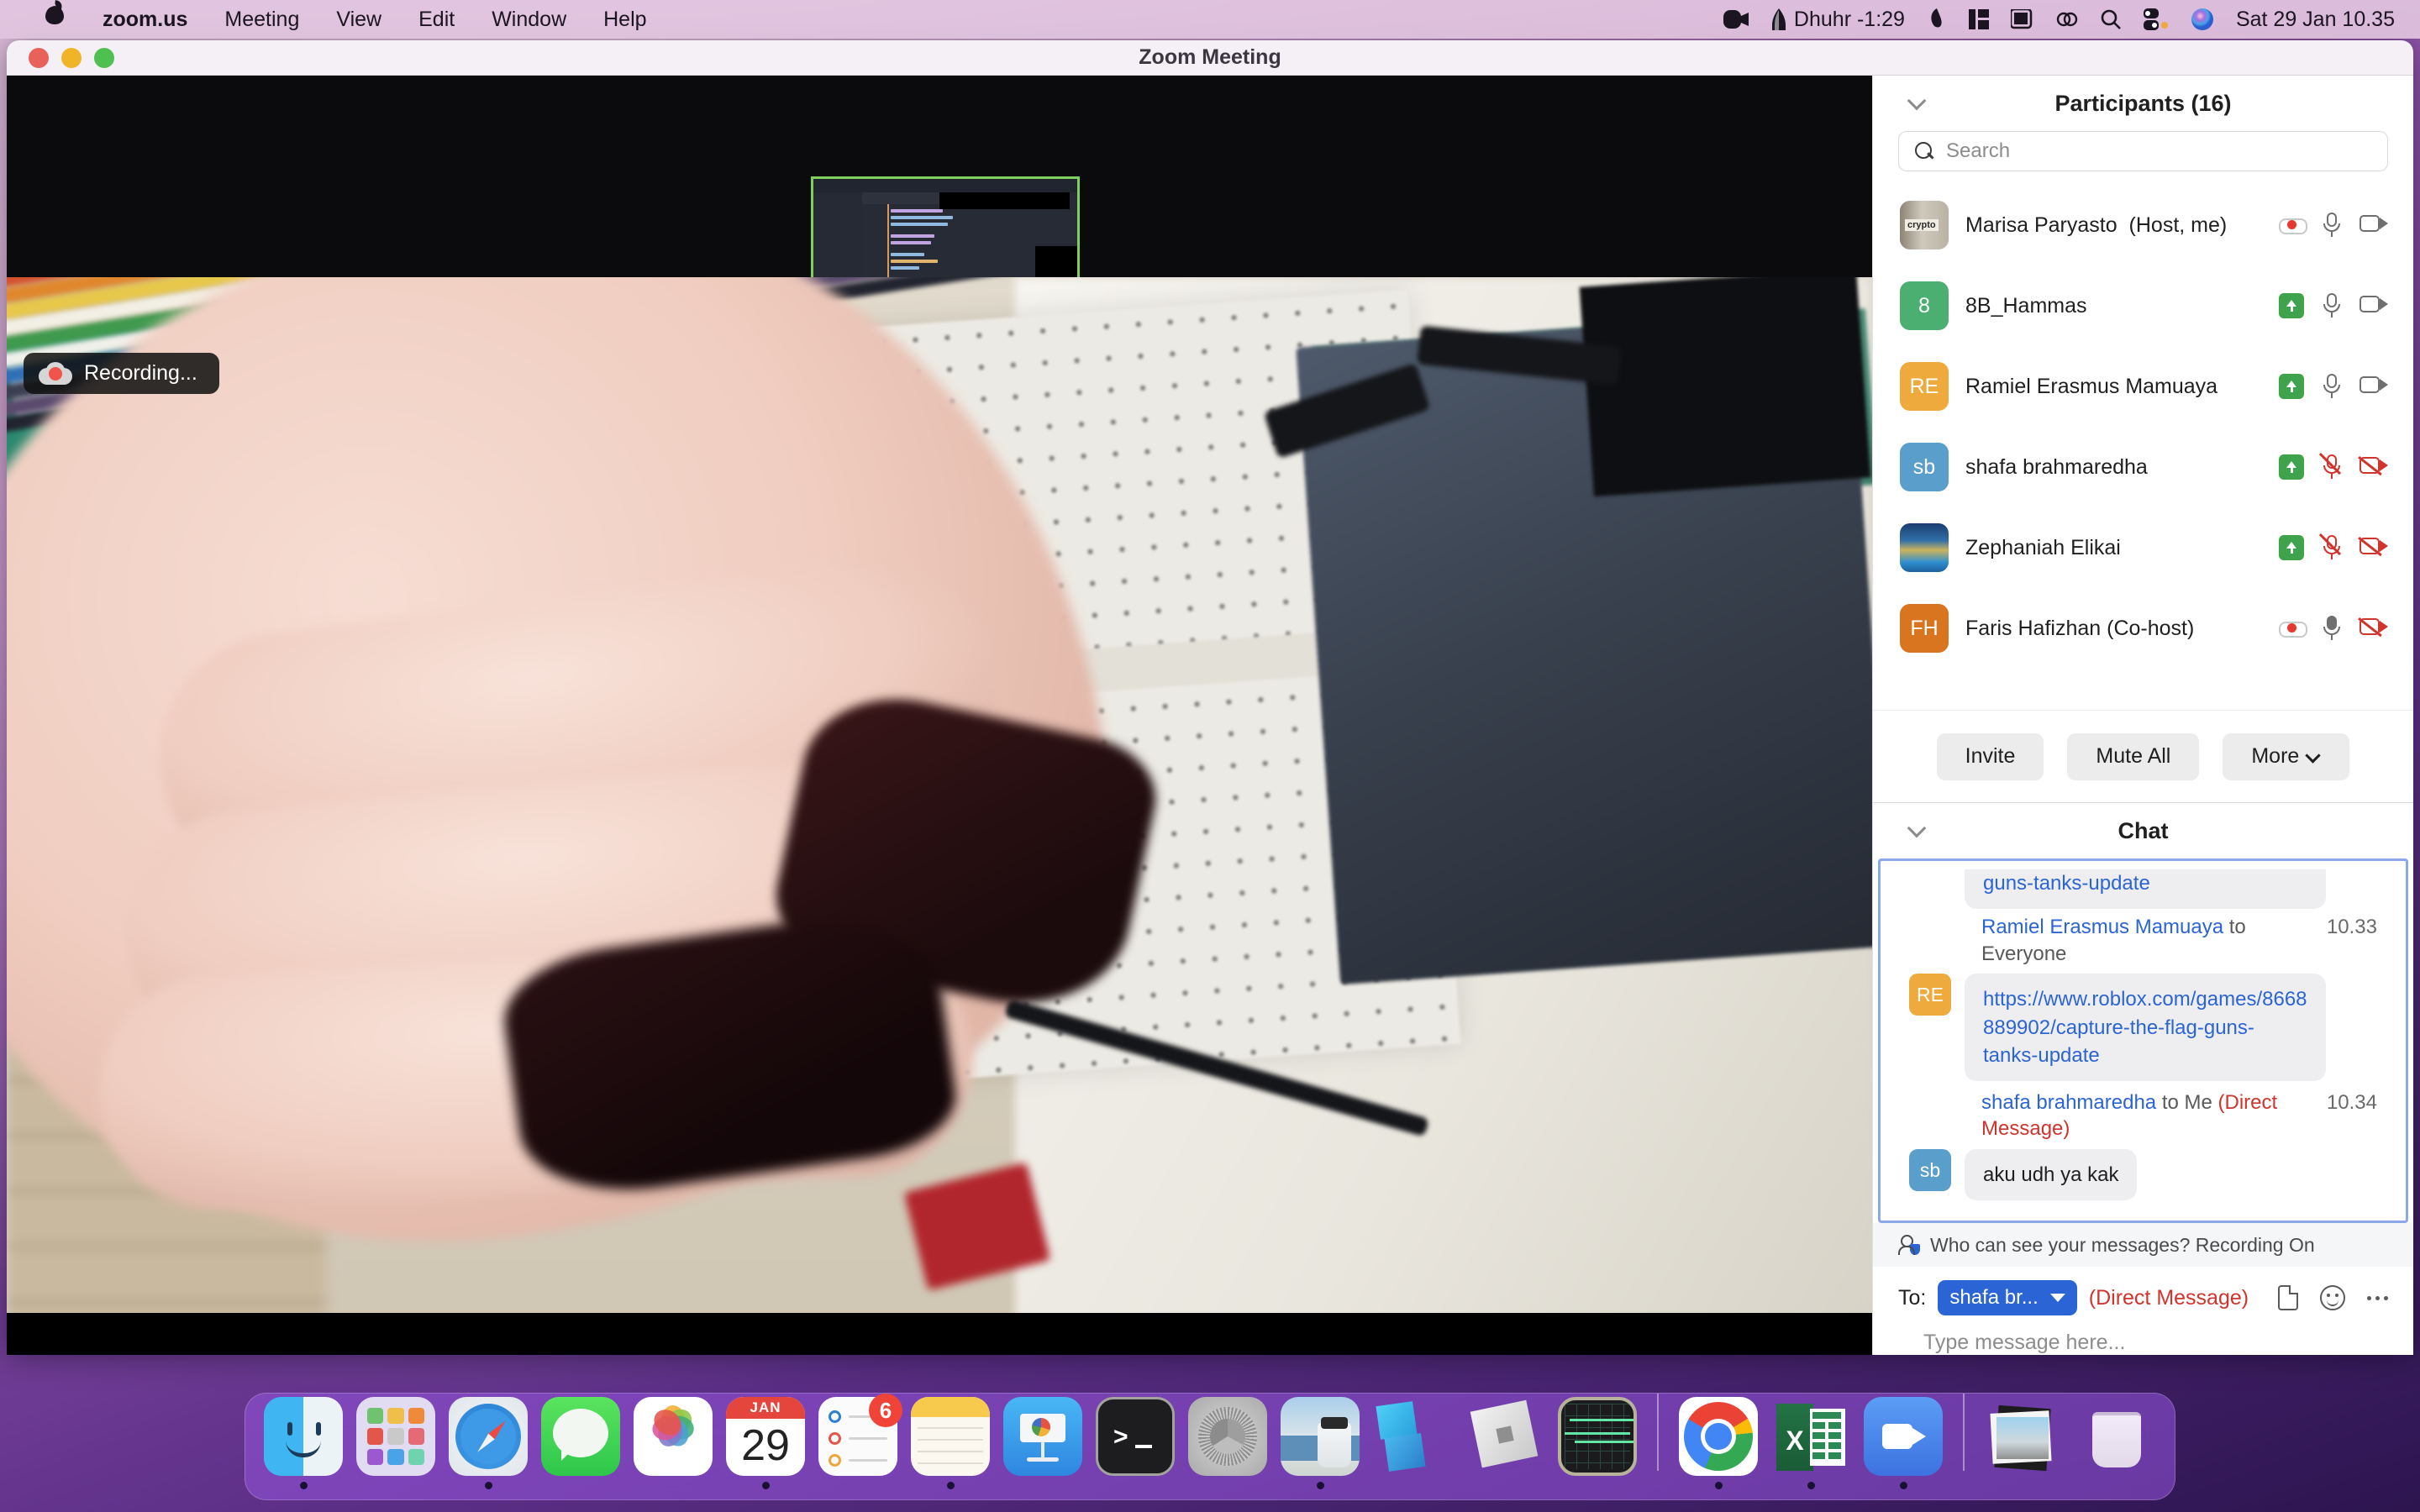  I want to click on participants-collapse-chevron-down-icon, so click(1918, 103).